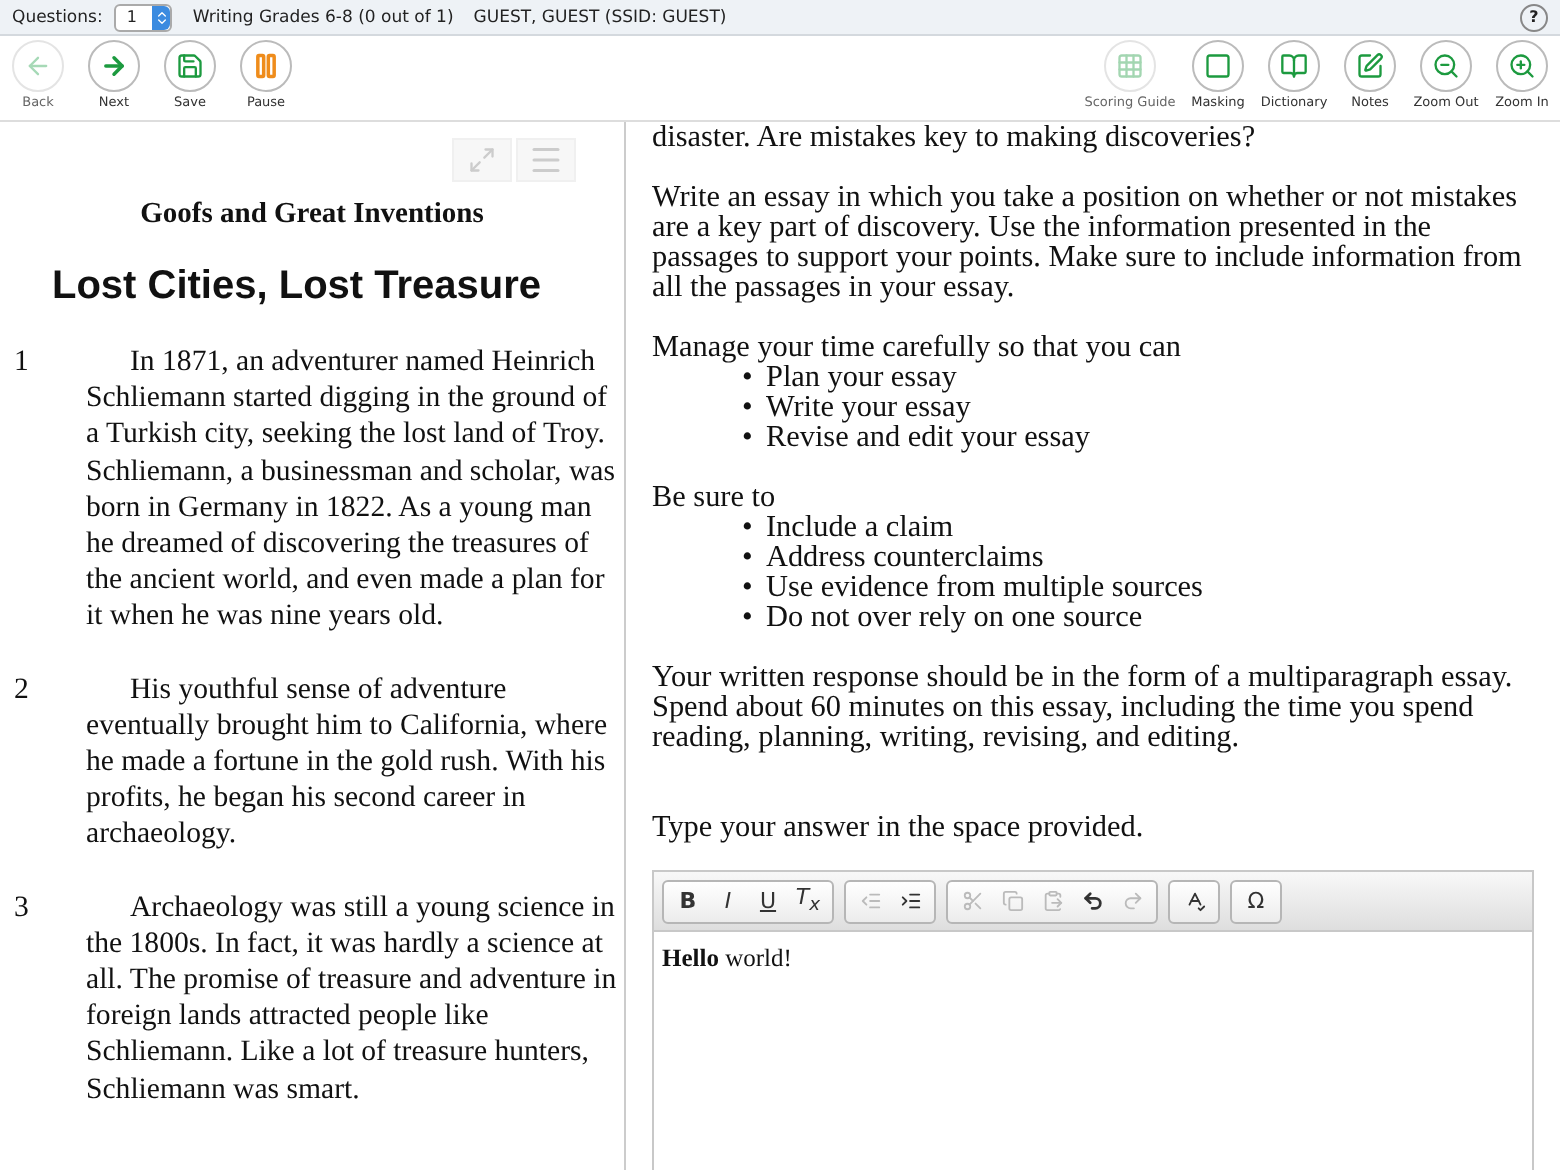 This screenshot has height=1170, width=1560. What do you see at coordinates (928, 437) in the screenshot?
I see `list-item: Revise and edit your essay` at bounding box center [928, 437].